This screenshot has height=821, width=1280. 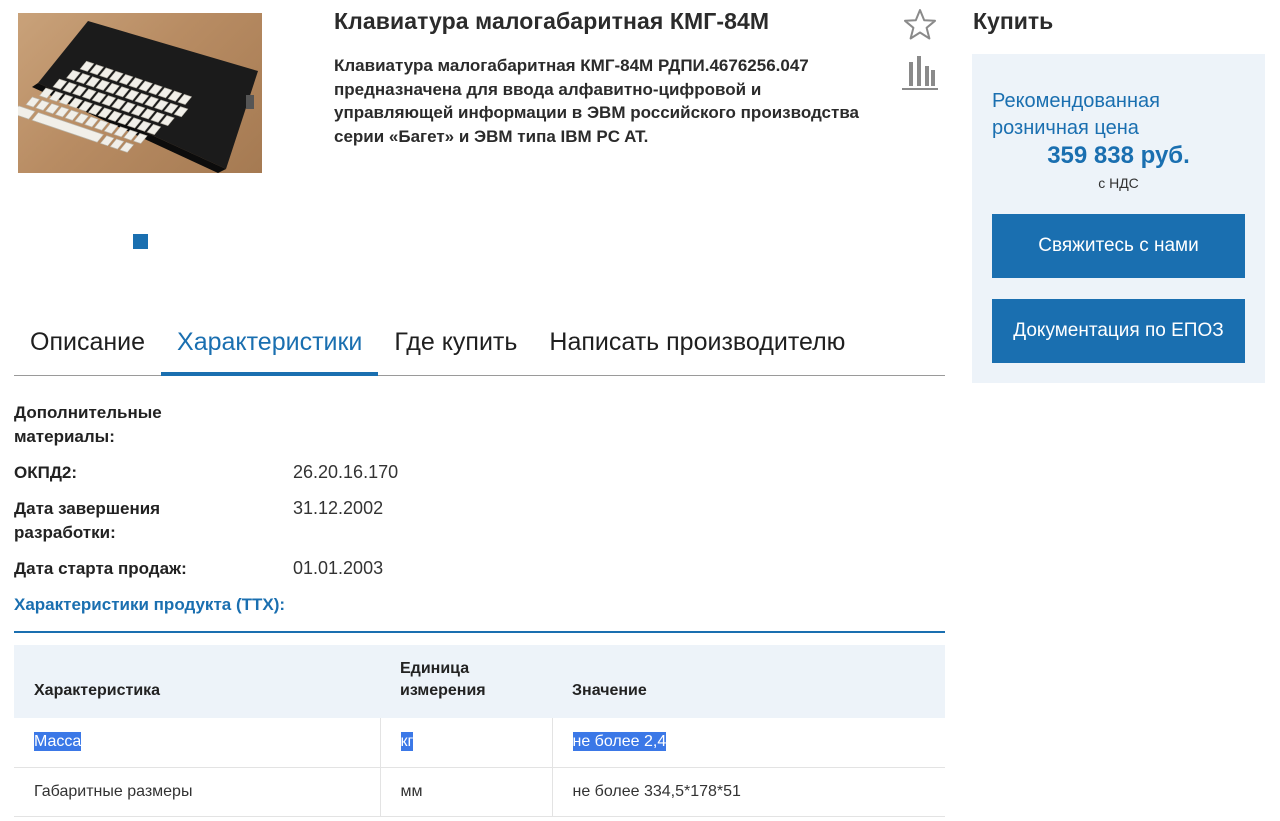 What do you see at coordinates (748, 681) in the screenshot?
I see `column-header-value: Значение` at bounding box center [748, 681].